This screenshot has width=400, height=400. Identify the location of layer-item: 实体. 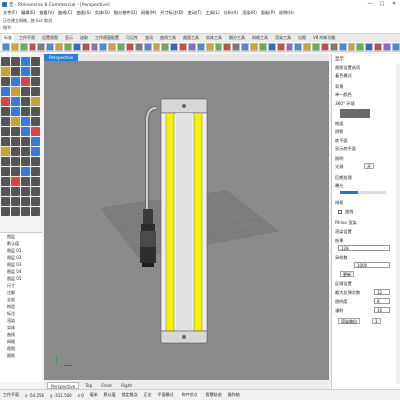
(21, 327).